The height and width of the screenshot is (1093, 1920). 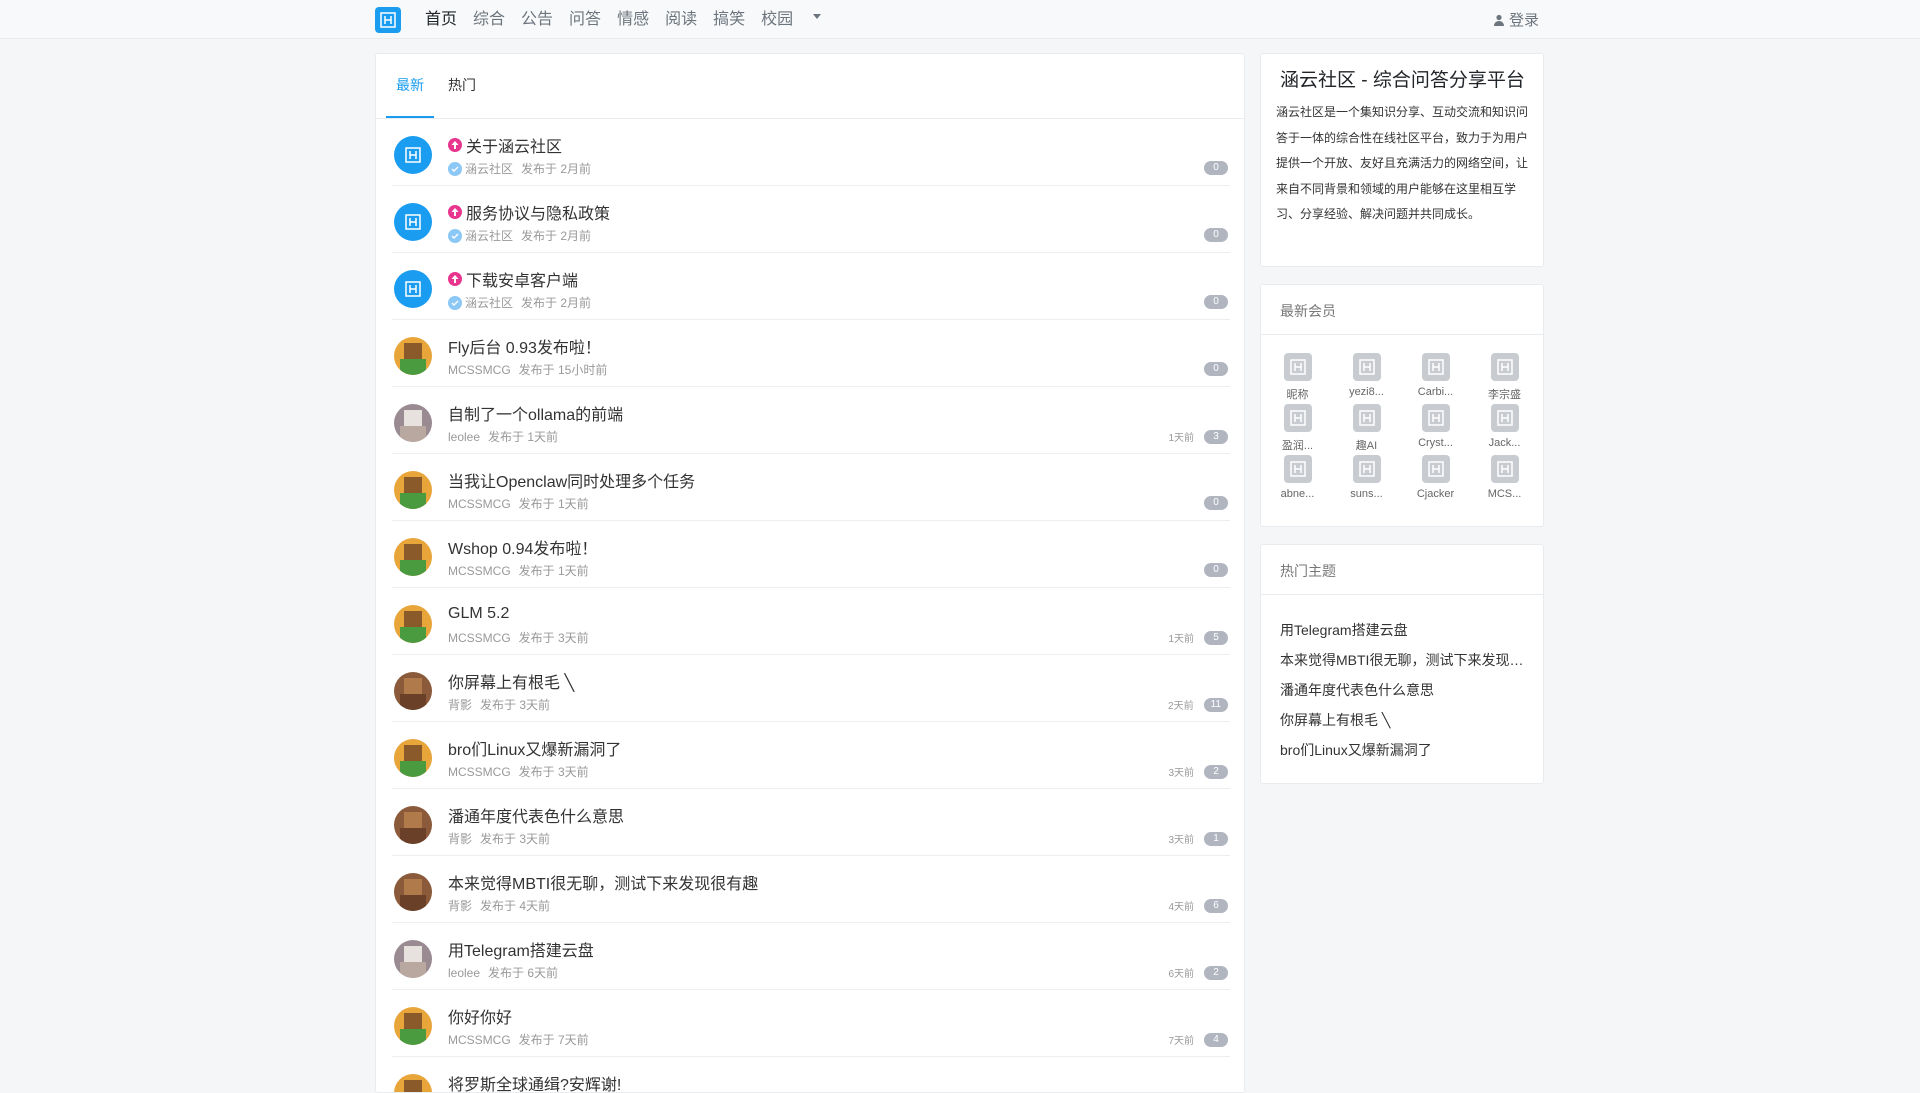 What do you see at coordinates (1402, 720) in the screenshot?
I see `hot-topic-link: 你屏幕上有根毛 ╲` at bounding box center [1402, 720].